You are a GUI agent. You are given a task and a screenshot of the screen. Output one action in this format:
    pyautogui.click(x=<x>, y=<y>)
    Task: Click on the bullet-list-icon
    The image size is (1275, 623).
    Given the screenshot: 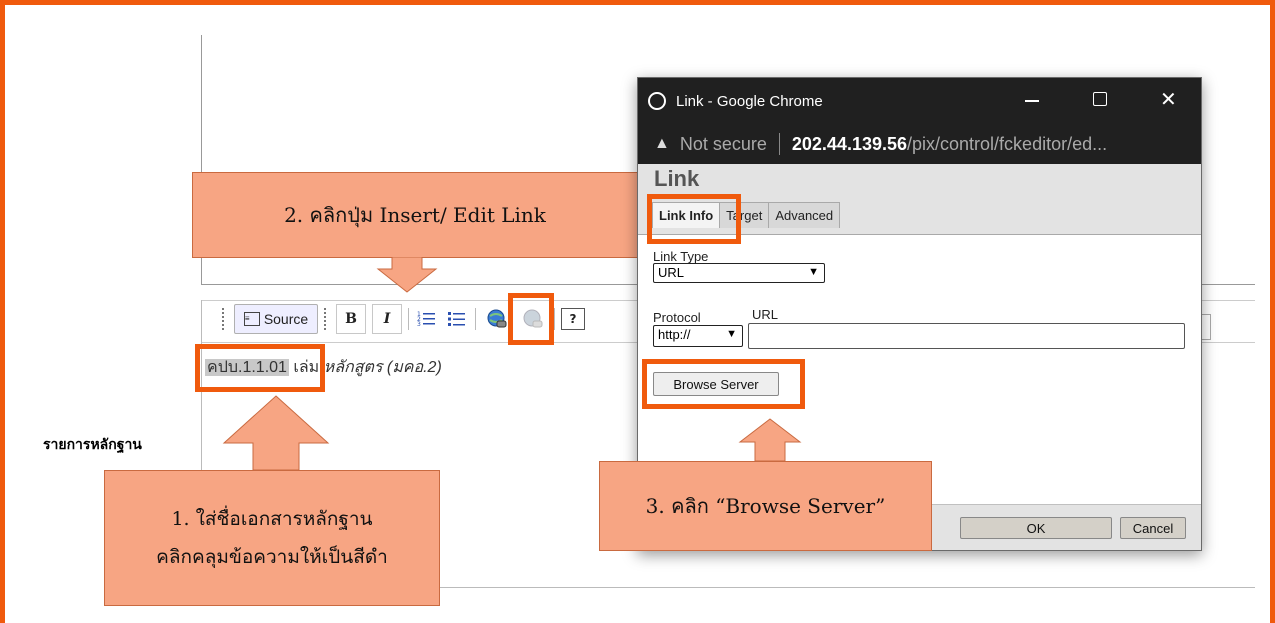 What is the action you would take?
    pyautogui.click(x=456, y=319)
    